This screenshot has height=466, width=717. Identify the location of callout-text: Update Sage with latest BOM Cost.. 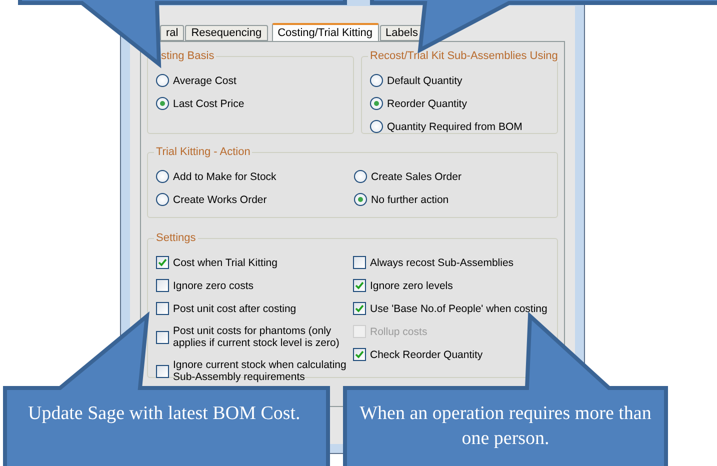
(165, 414).